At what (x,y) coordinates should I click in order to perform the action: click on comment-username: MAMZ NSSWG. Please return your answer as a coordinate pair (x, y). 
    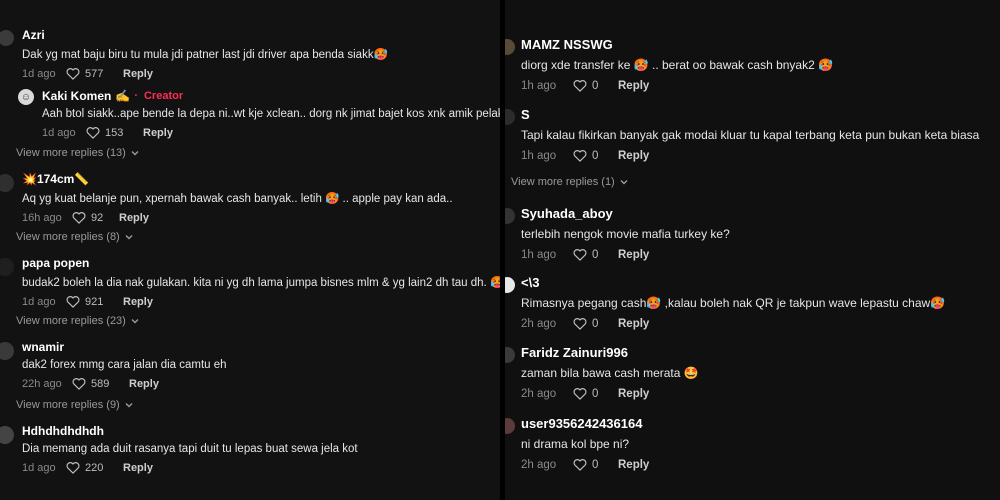
    Looking at the image, I should click on (567, 44).